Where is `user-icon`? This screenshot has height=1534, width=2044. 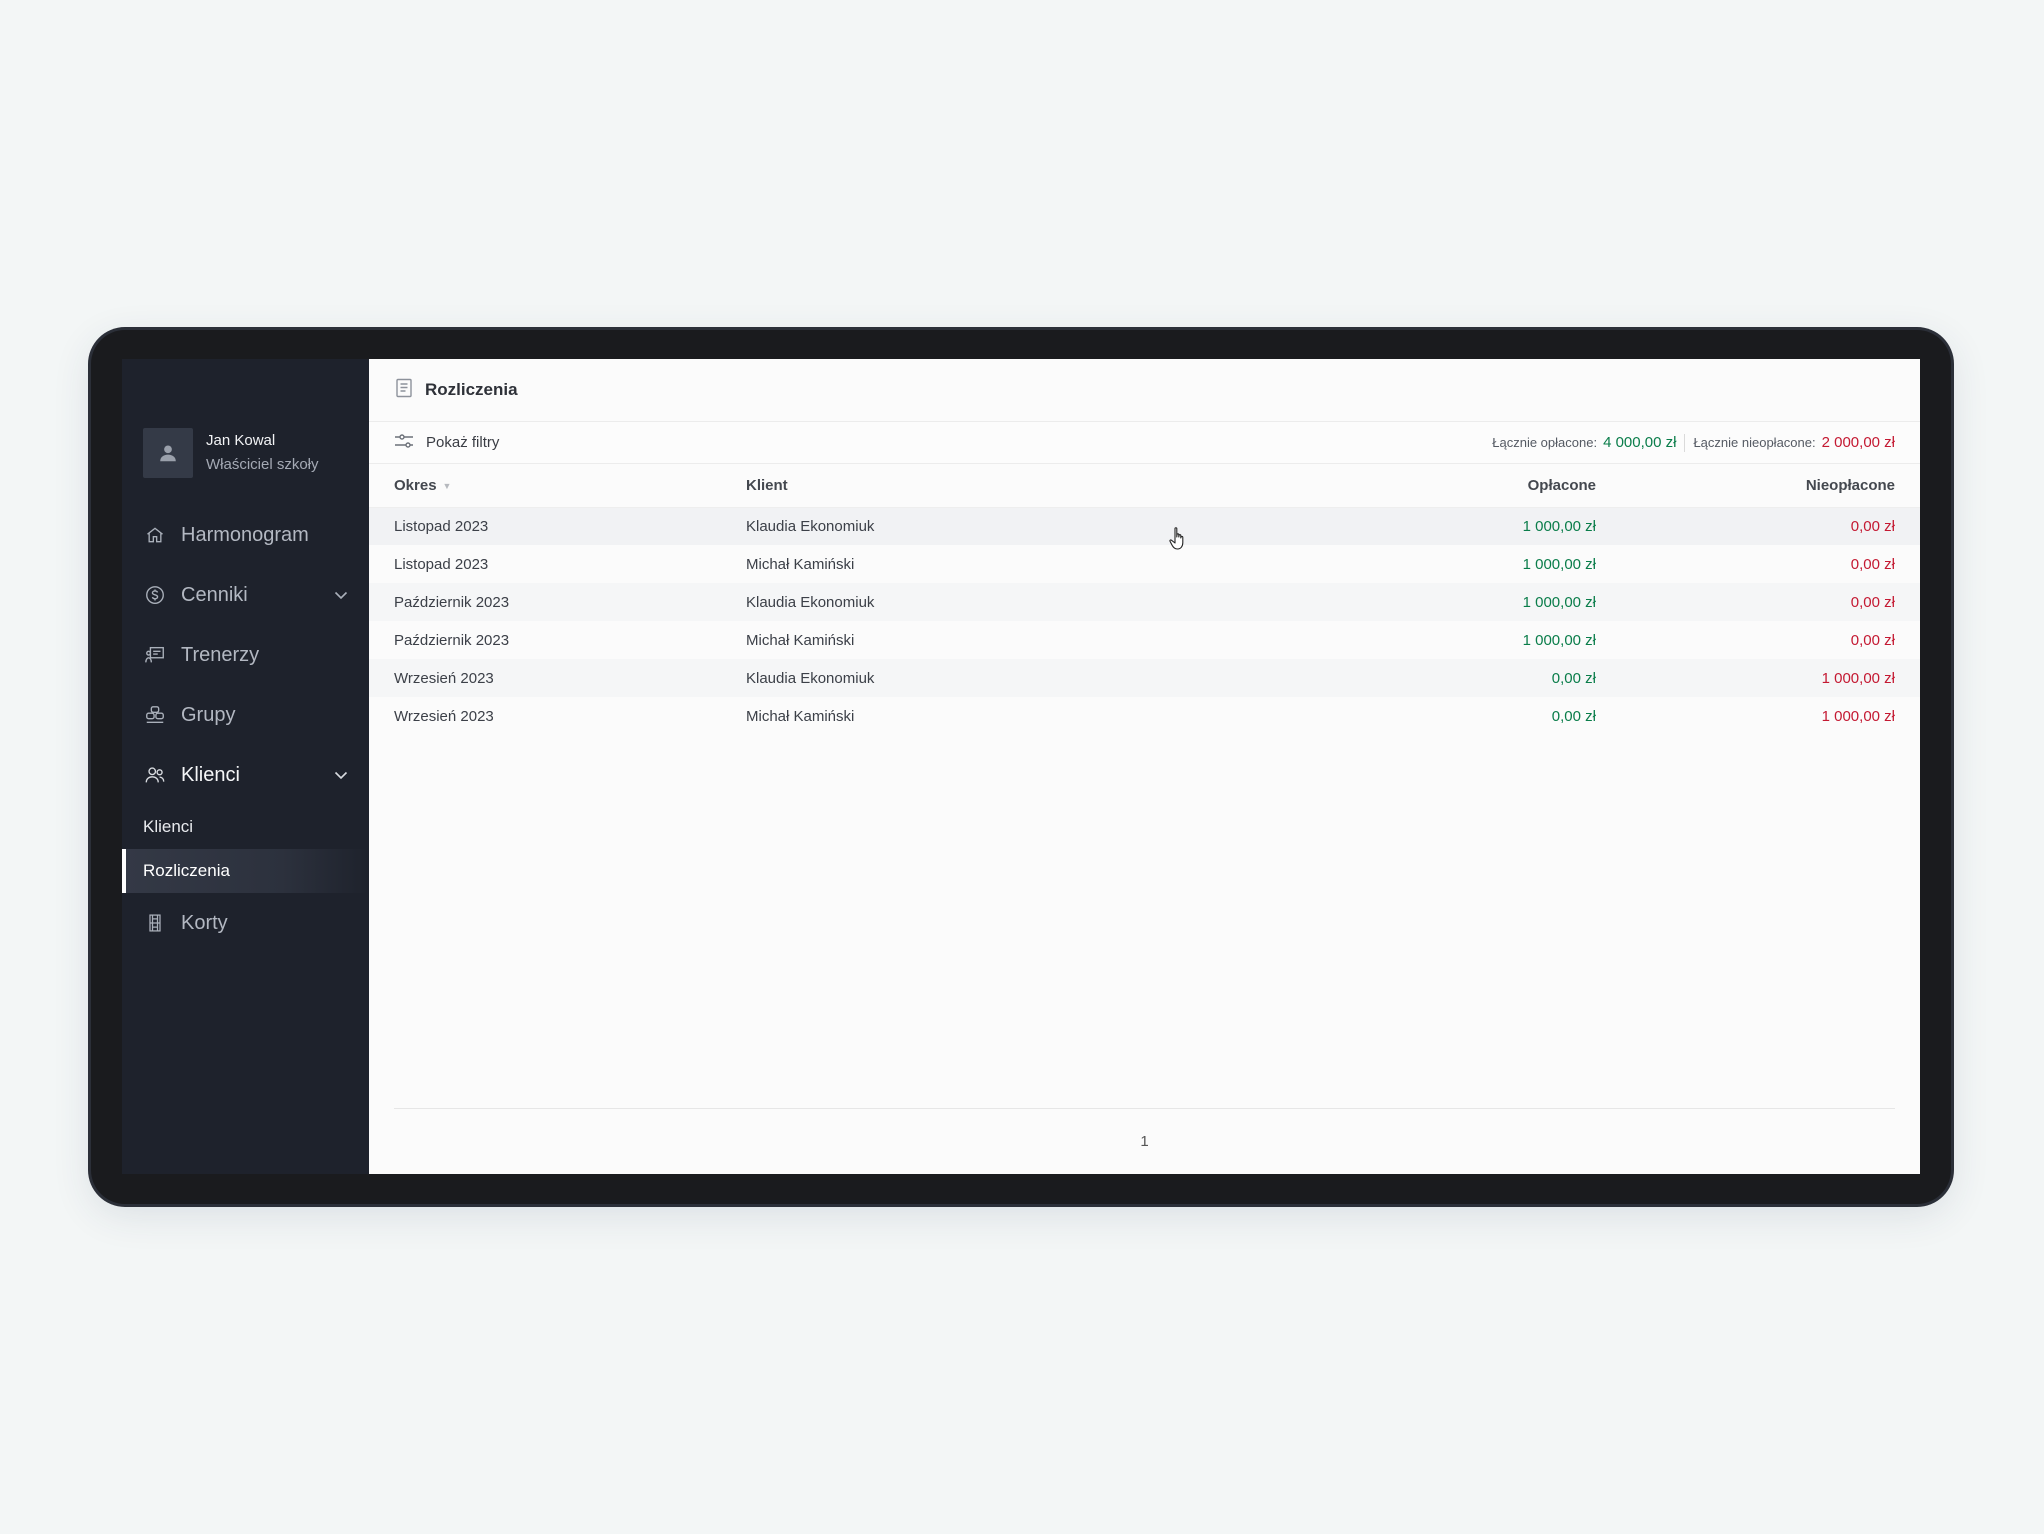
user-icon is located at coordinates (168, 453).